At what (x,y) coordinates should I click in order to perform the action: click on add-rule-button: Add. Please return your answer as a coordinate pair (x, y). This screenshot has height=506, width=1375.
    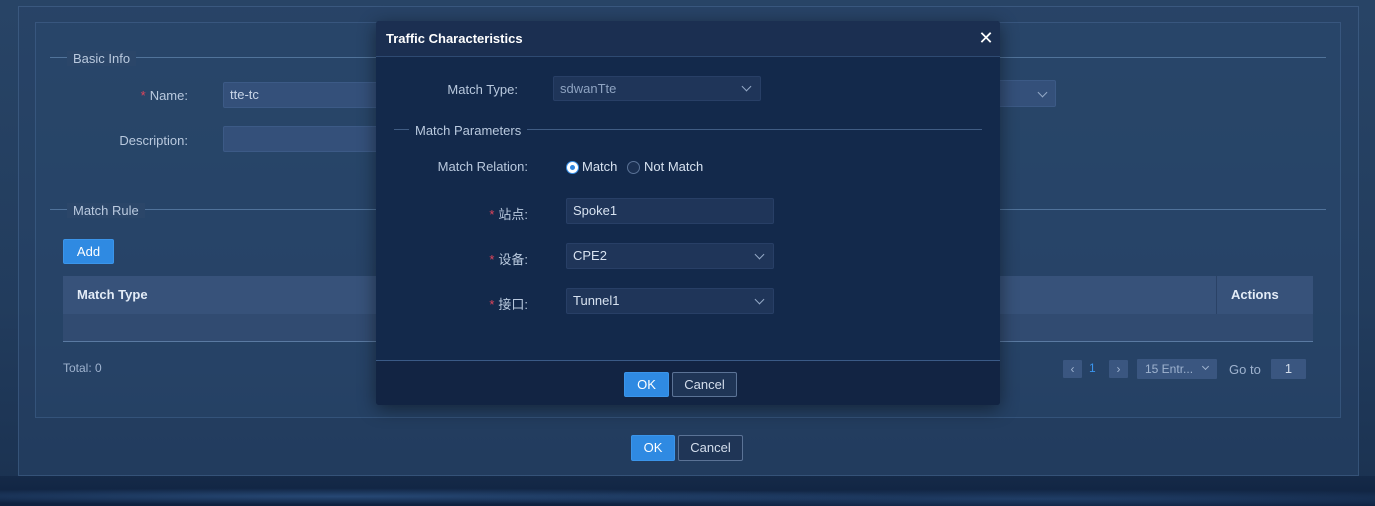
    Looking at the image, I should click on (88, 251).